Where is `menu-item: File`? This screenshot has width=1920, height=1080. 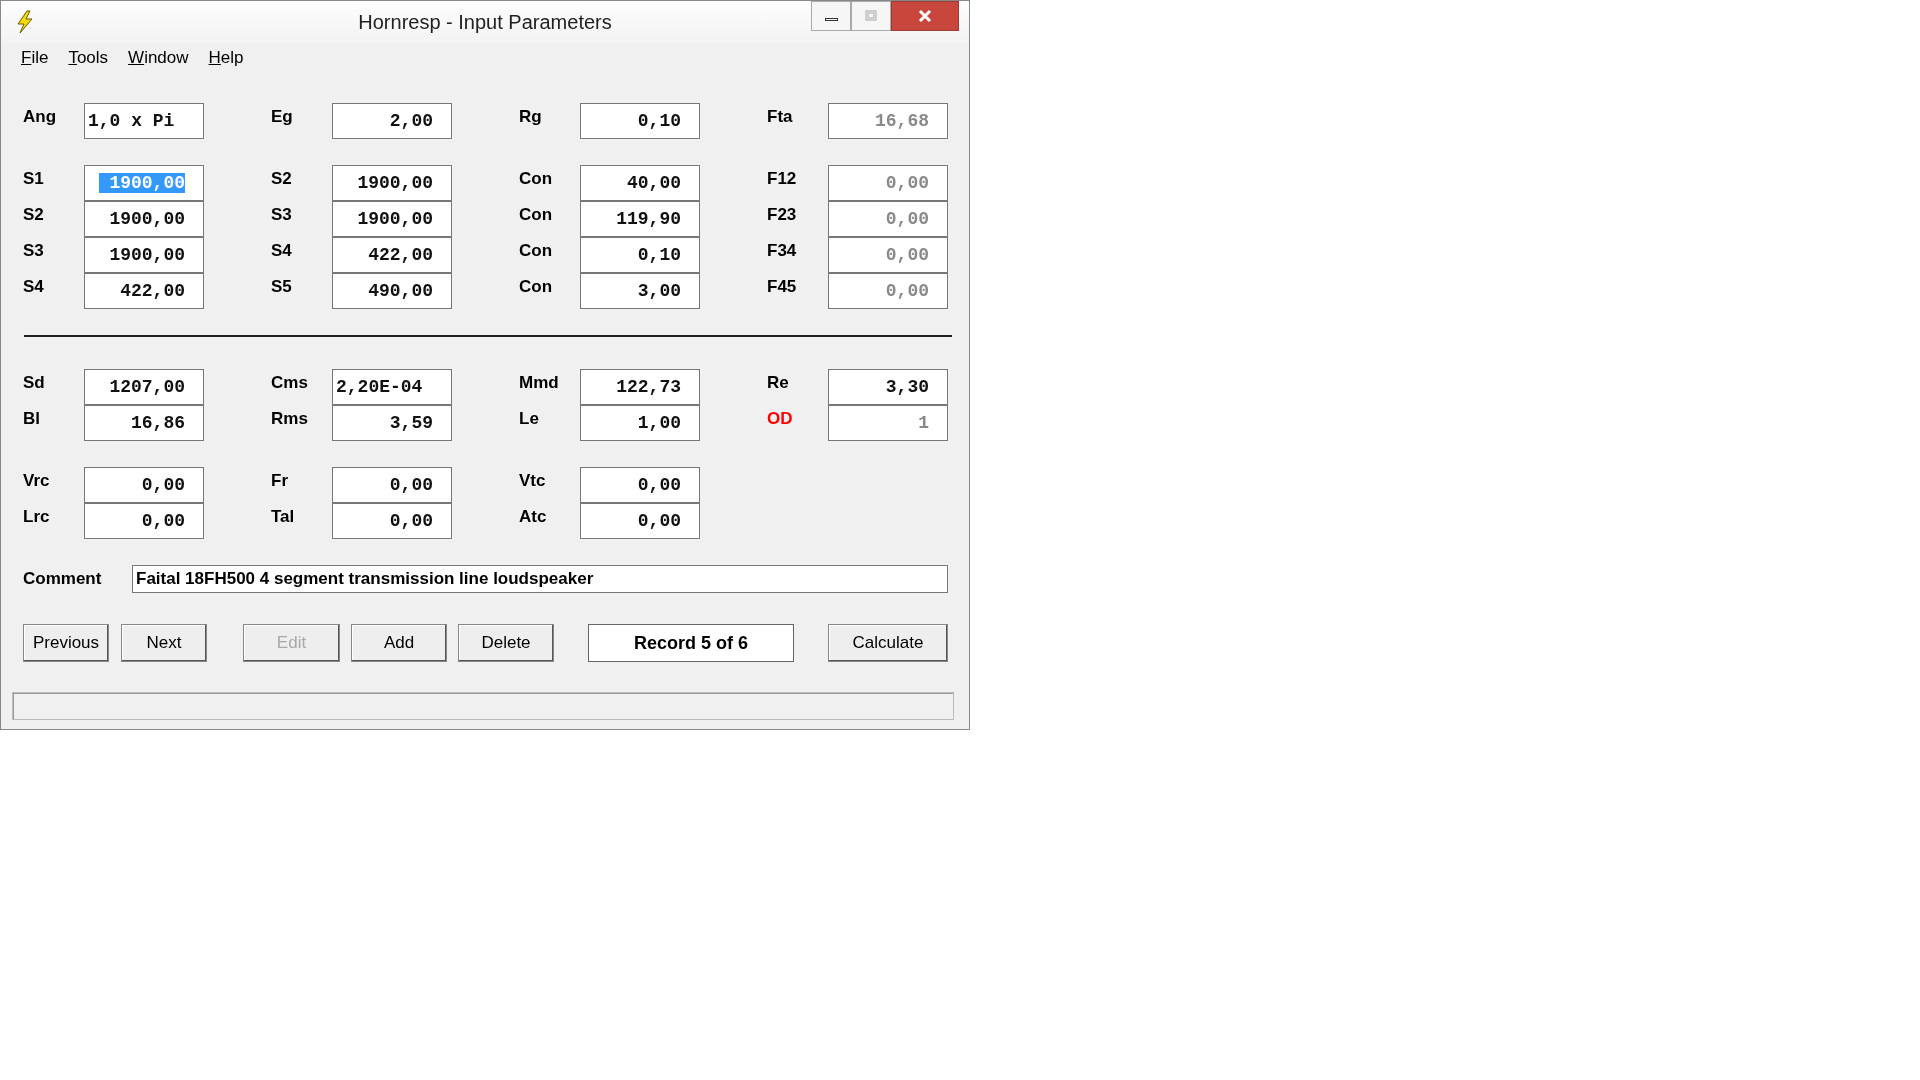 menu-item: File is located at coordinates (35, 58).